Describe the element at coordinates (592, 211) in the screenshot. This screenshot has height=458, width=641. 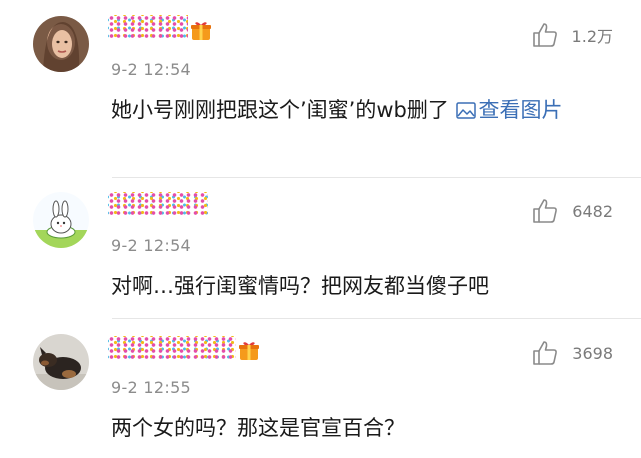
I see `like-count: 6482` at that location.